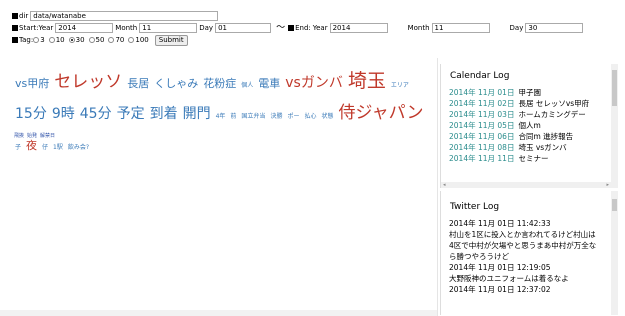 Image resolution: width=625 pixels, height=316 pixels. I want to click on calendar-entry: 2014年 11月 08日 埼玉 vsガンバ, so click(529, 147).